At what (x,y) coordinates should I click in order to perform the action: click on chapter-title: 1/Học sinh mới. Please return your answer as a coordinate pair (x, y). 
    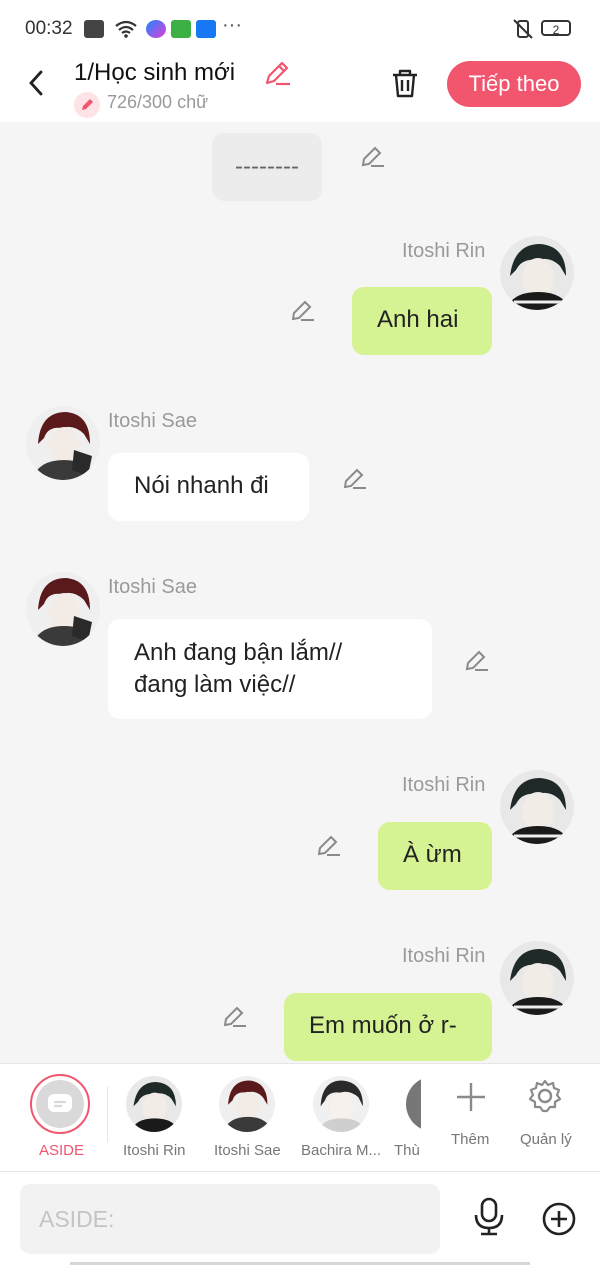
    Looking at the image, I should click on (154, 73).